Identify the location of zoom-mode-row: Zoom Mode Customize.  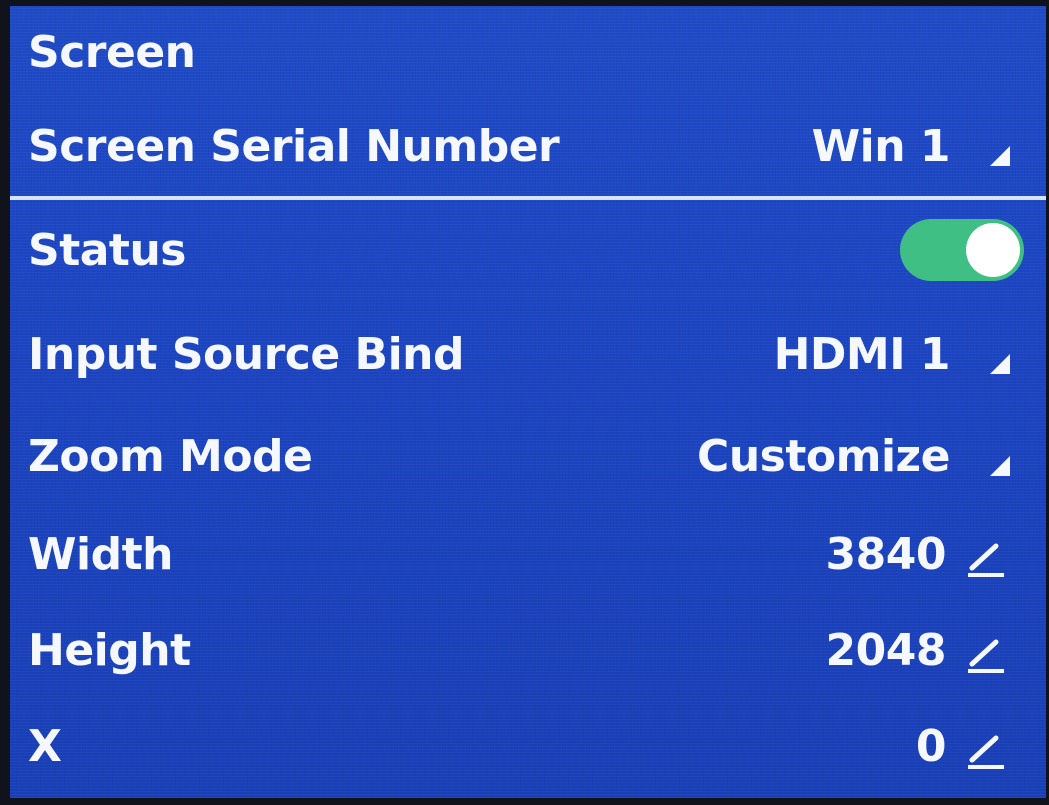
(528, 456).